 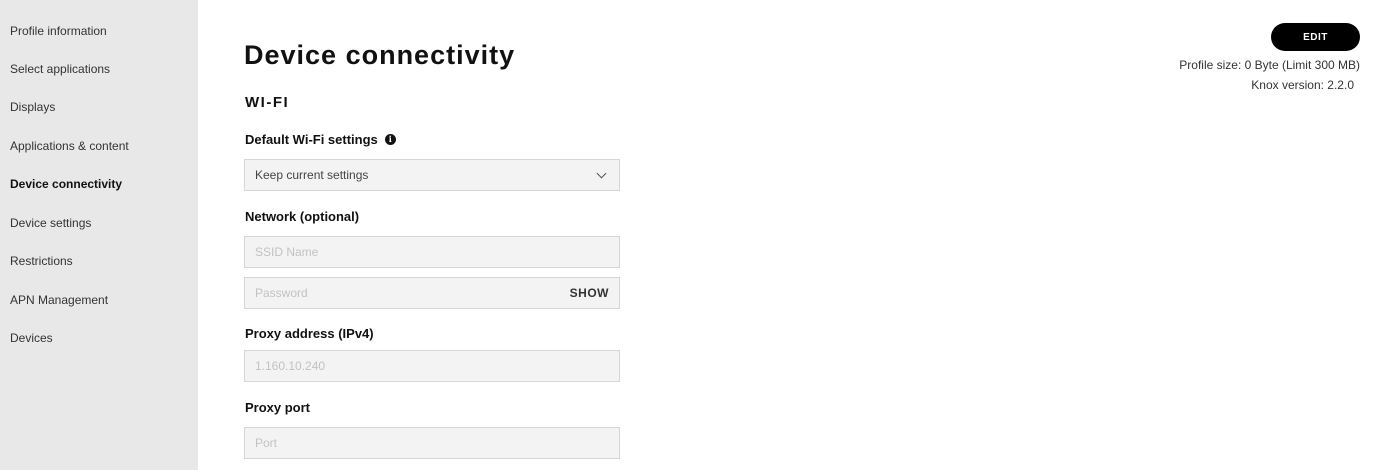 I want to click on password-field-wrapper: SHOW, so click(x=432, y=293).